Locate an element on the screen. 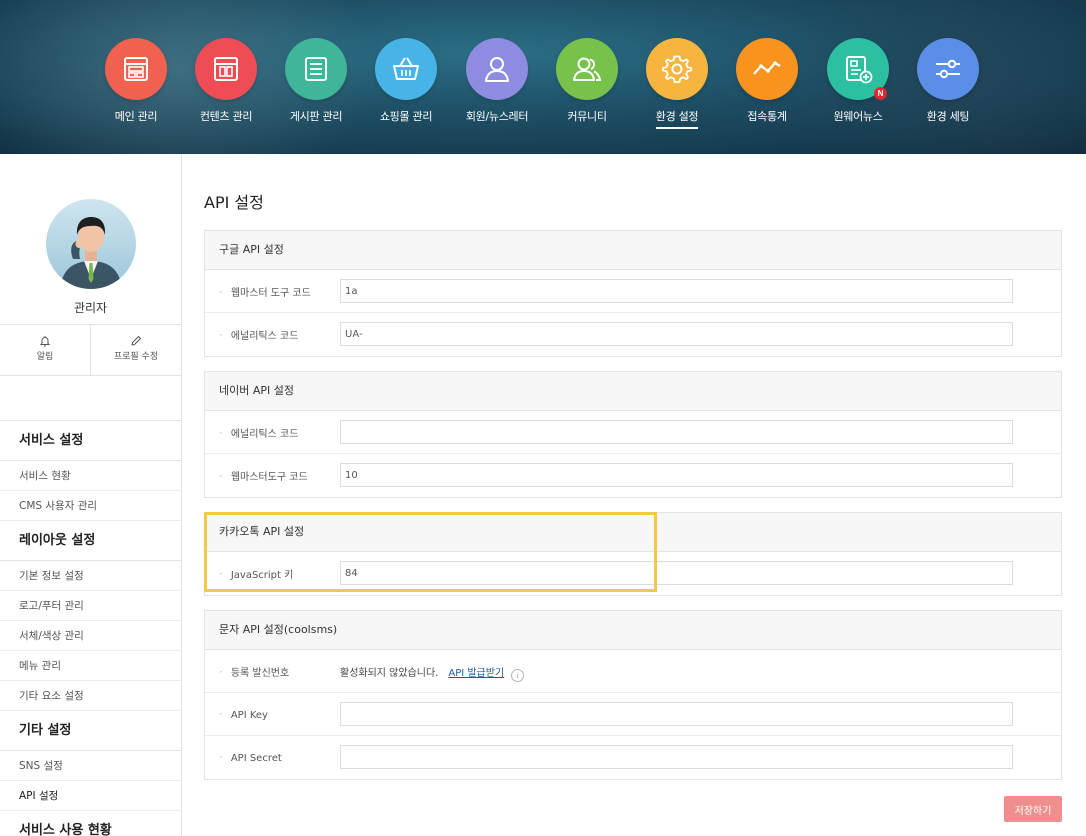  field-label: API Key is located at coordinates (243, 714).